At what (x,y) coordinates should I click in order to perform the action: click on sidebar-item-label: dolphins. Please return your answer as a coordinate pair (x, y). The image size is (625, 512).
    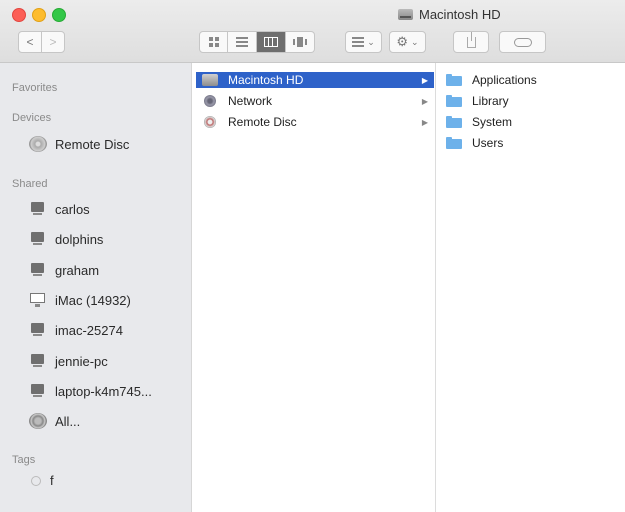
    Looking at the image, I should click on (79, 239).